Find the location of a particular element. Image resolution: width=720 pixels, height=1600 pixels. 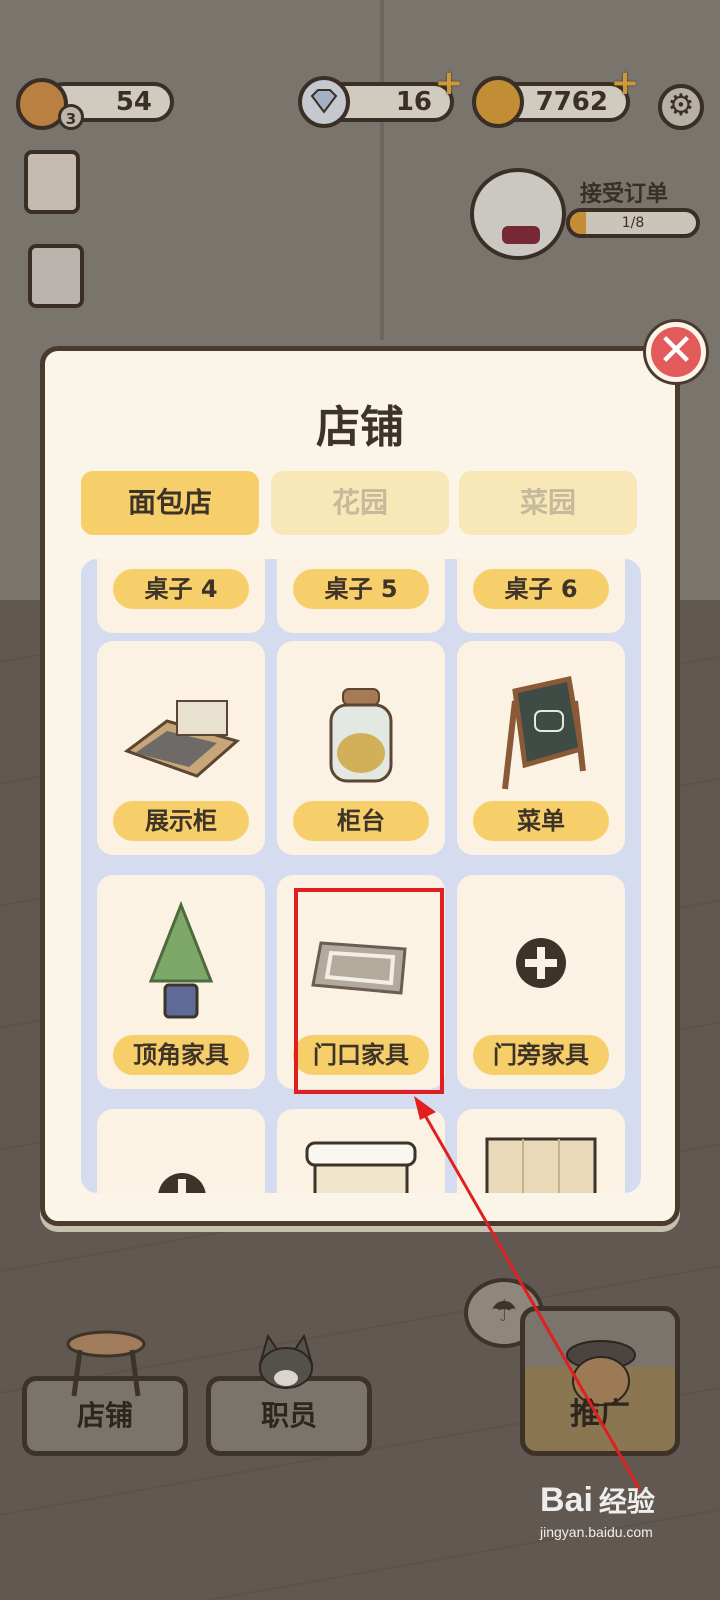

furniture-card-table5: 桌子 5 is located at coordinates (361, 596).